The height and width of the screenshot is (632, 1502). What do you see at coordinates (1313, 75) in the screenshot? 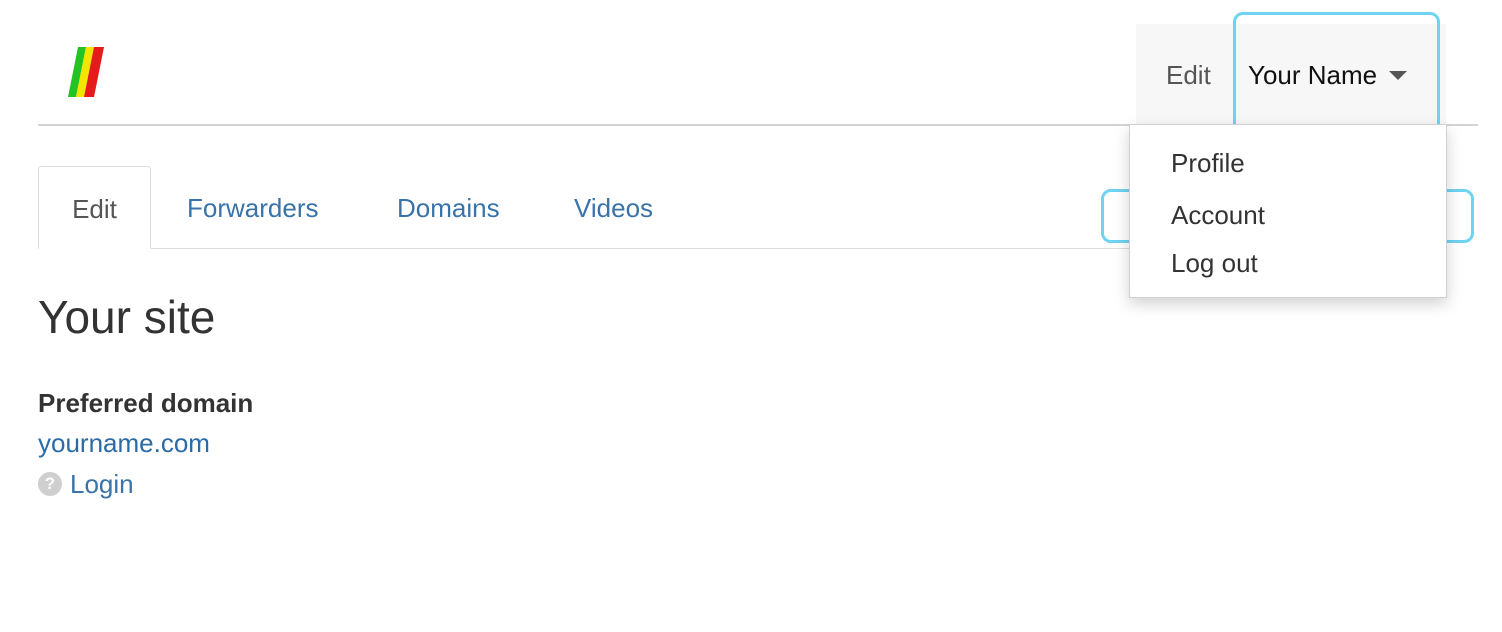
I see `user-name-label: Your Name` at bounding box center [1313, 75].